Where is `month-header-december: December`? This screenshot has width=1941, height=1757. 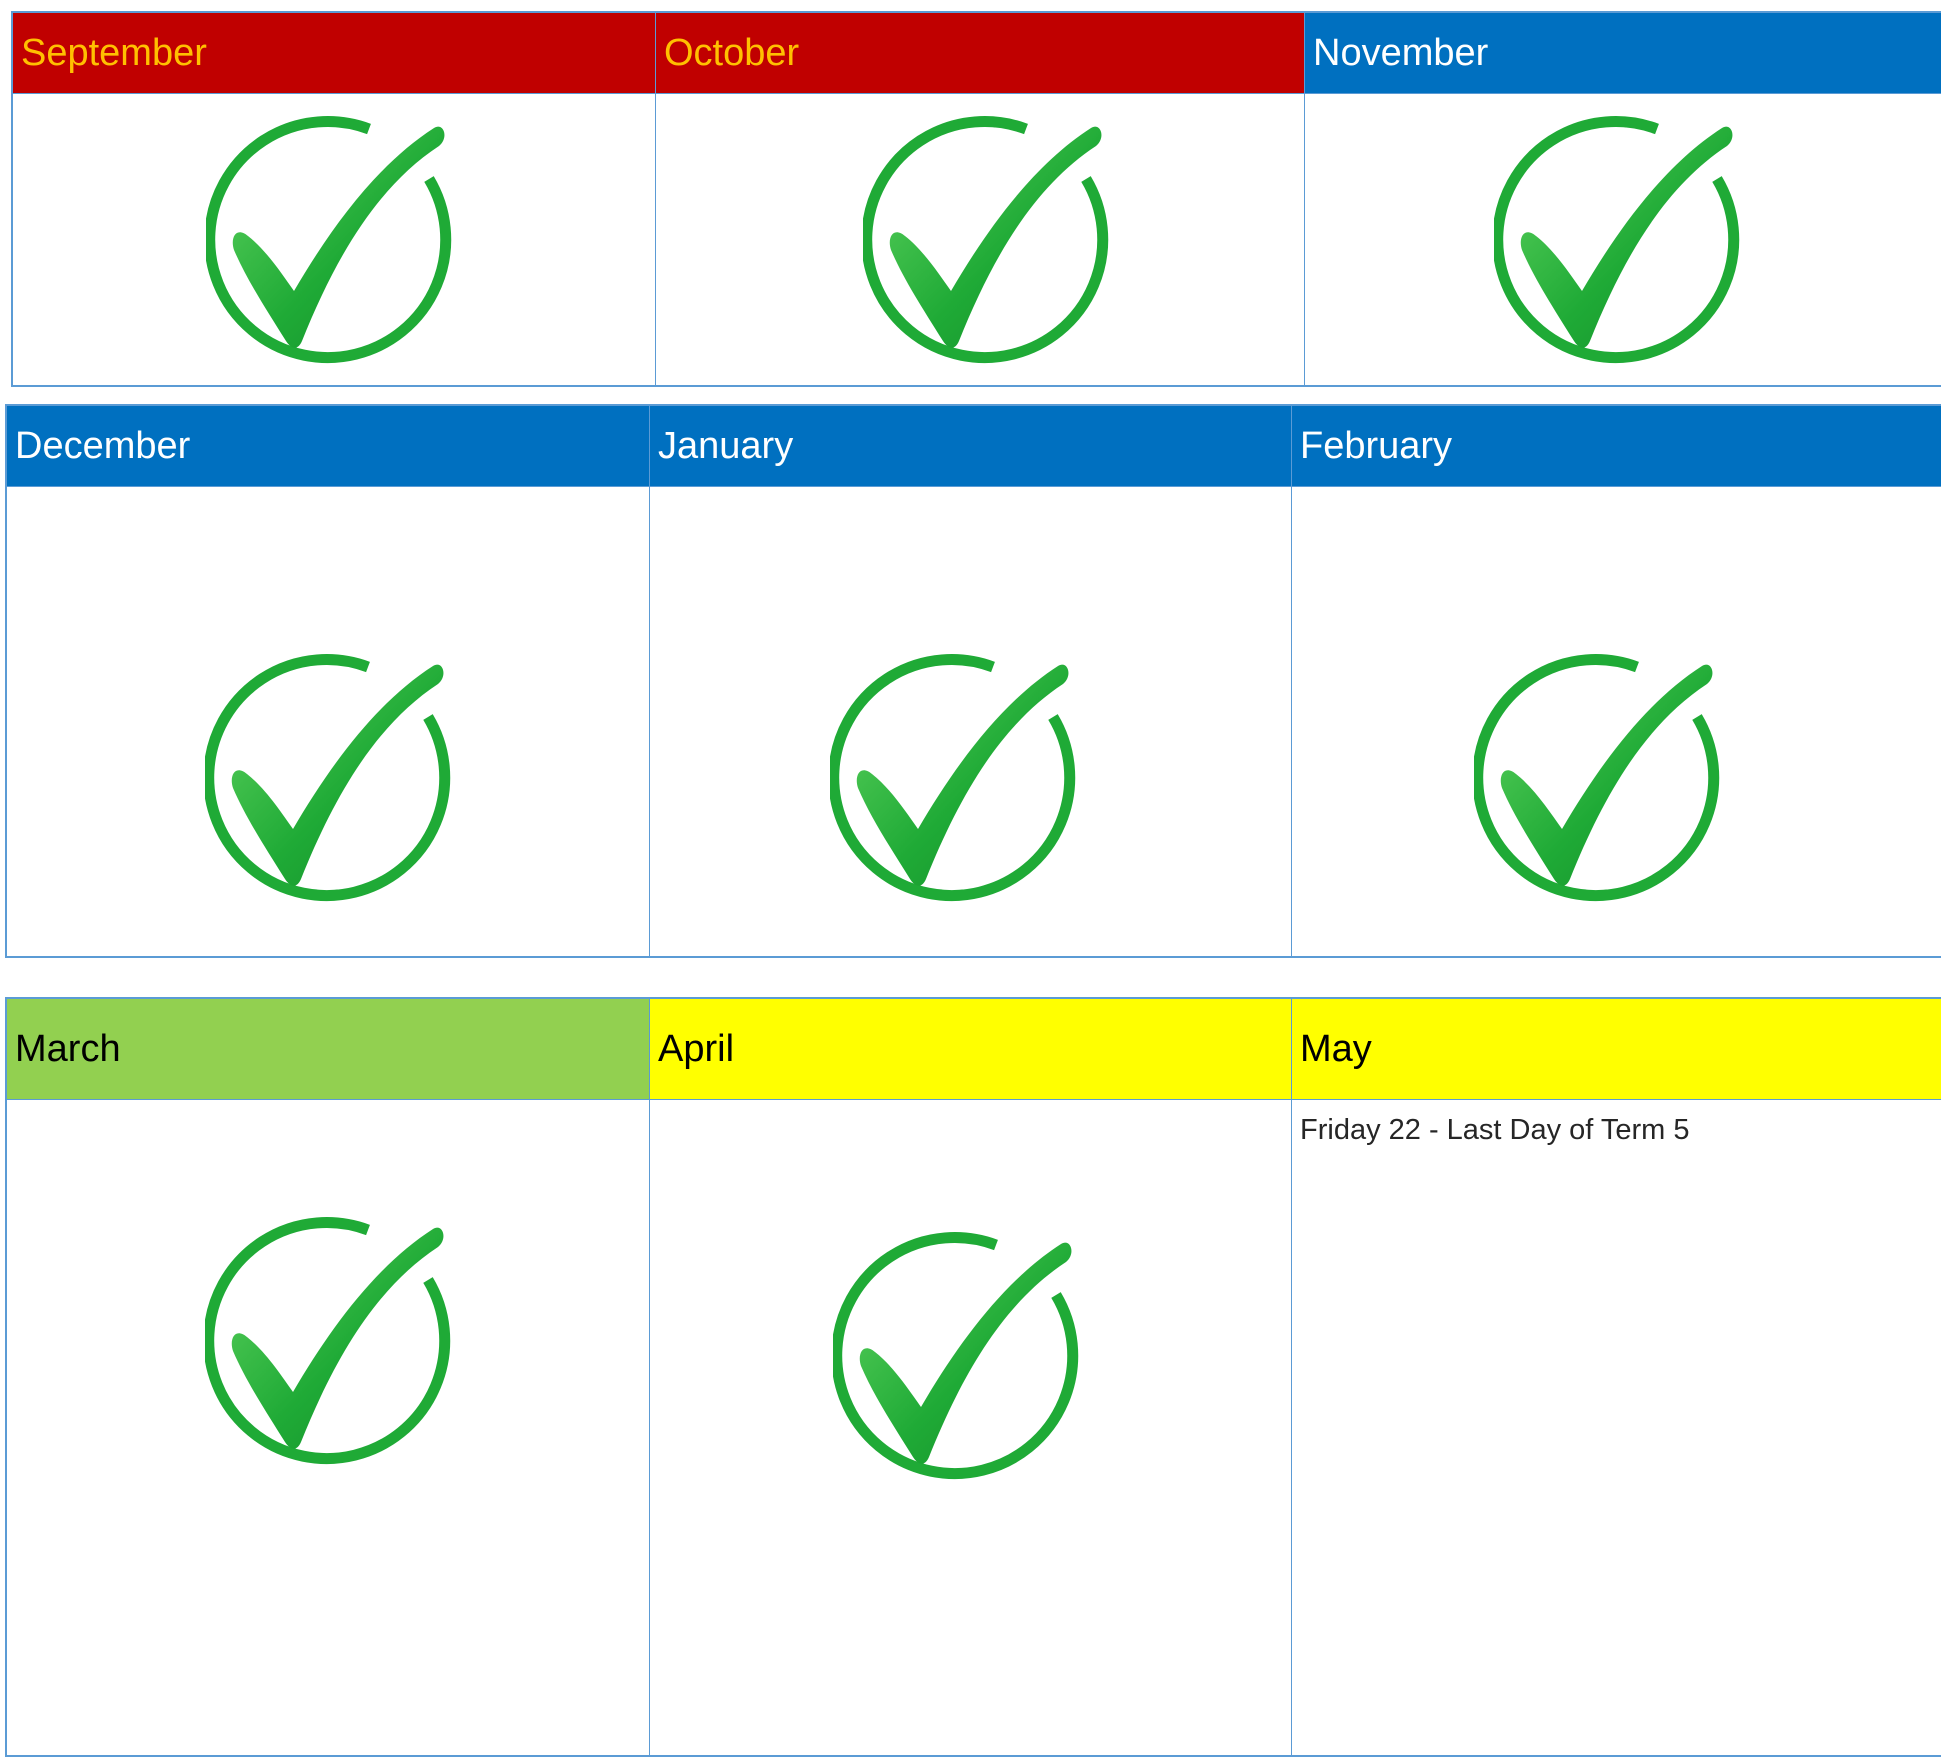 month-header-december: December is located at coordinates (328, 446).